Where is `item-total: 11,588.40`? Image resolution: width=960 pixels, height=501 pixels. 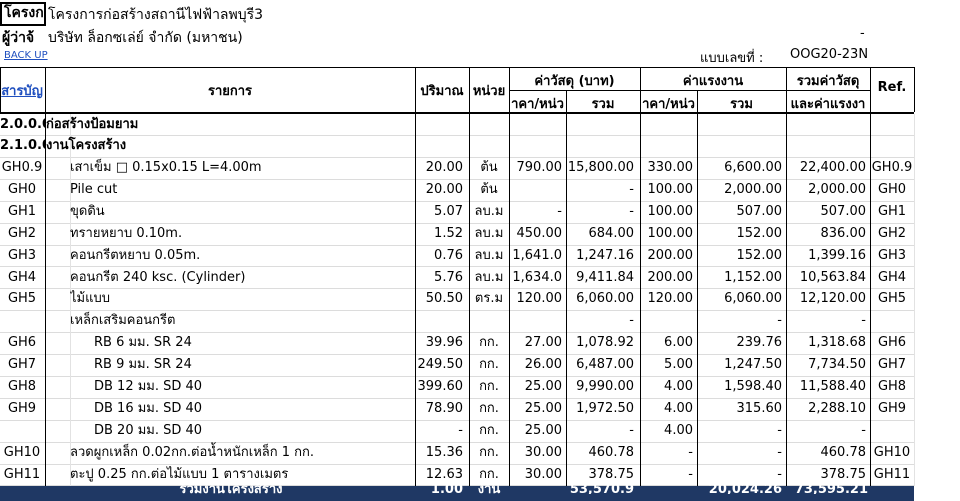
item-total: 11,588.40 is located at coordinates (826, 387).